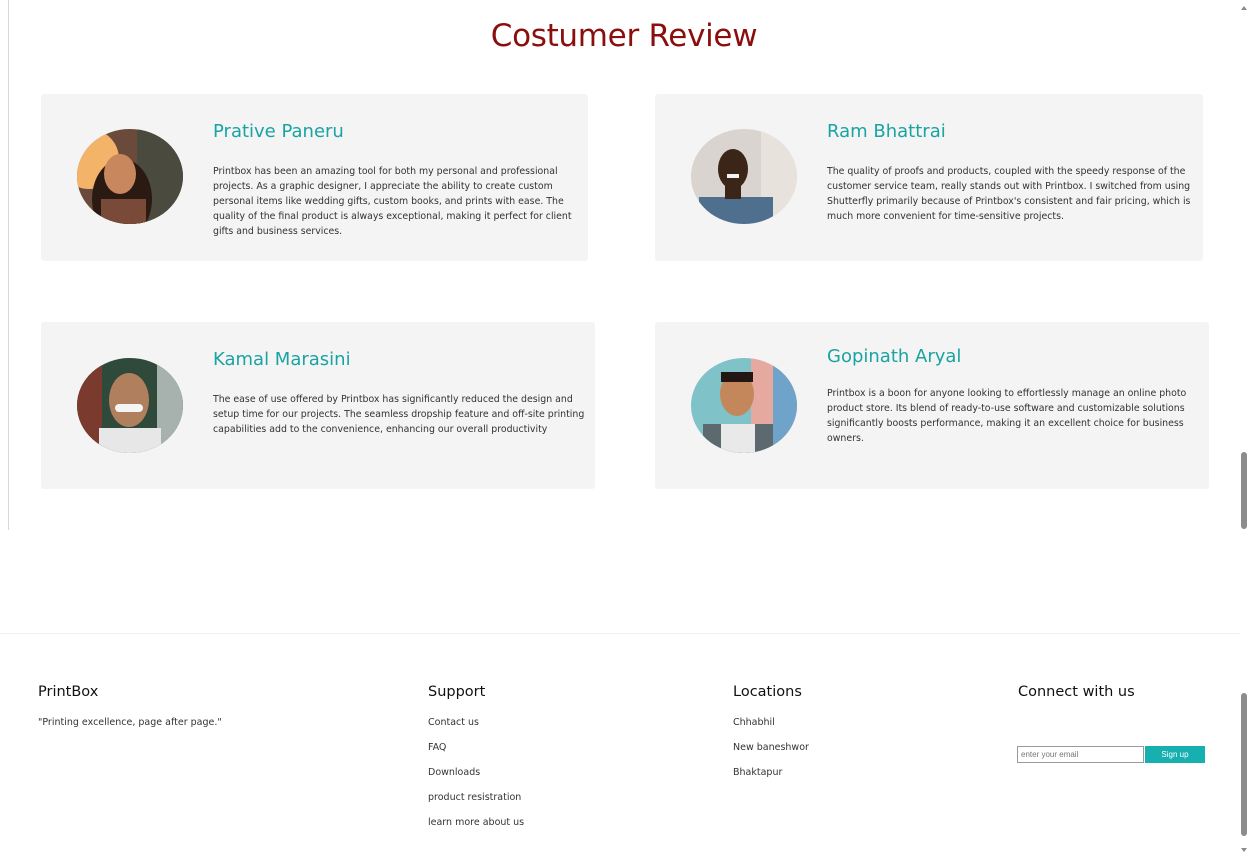 The image size is (1248, 856). Describe the element at coordinates (771, 729) in the screenshot. I see `location-item: Chhabhil` at that location.